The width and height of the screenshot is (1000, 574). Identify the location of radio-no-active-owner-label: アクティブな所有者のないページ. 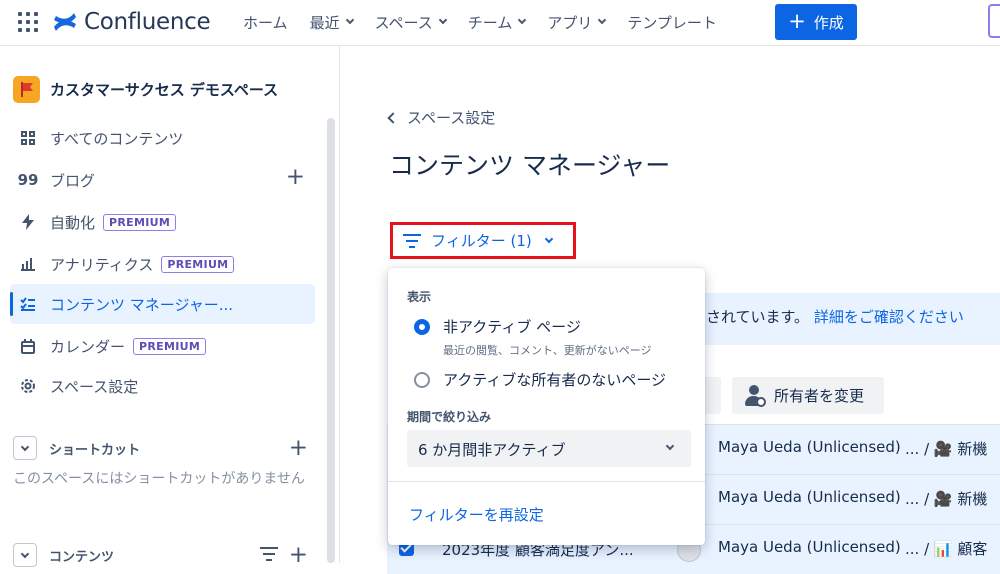
(554, 379).